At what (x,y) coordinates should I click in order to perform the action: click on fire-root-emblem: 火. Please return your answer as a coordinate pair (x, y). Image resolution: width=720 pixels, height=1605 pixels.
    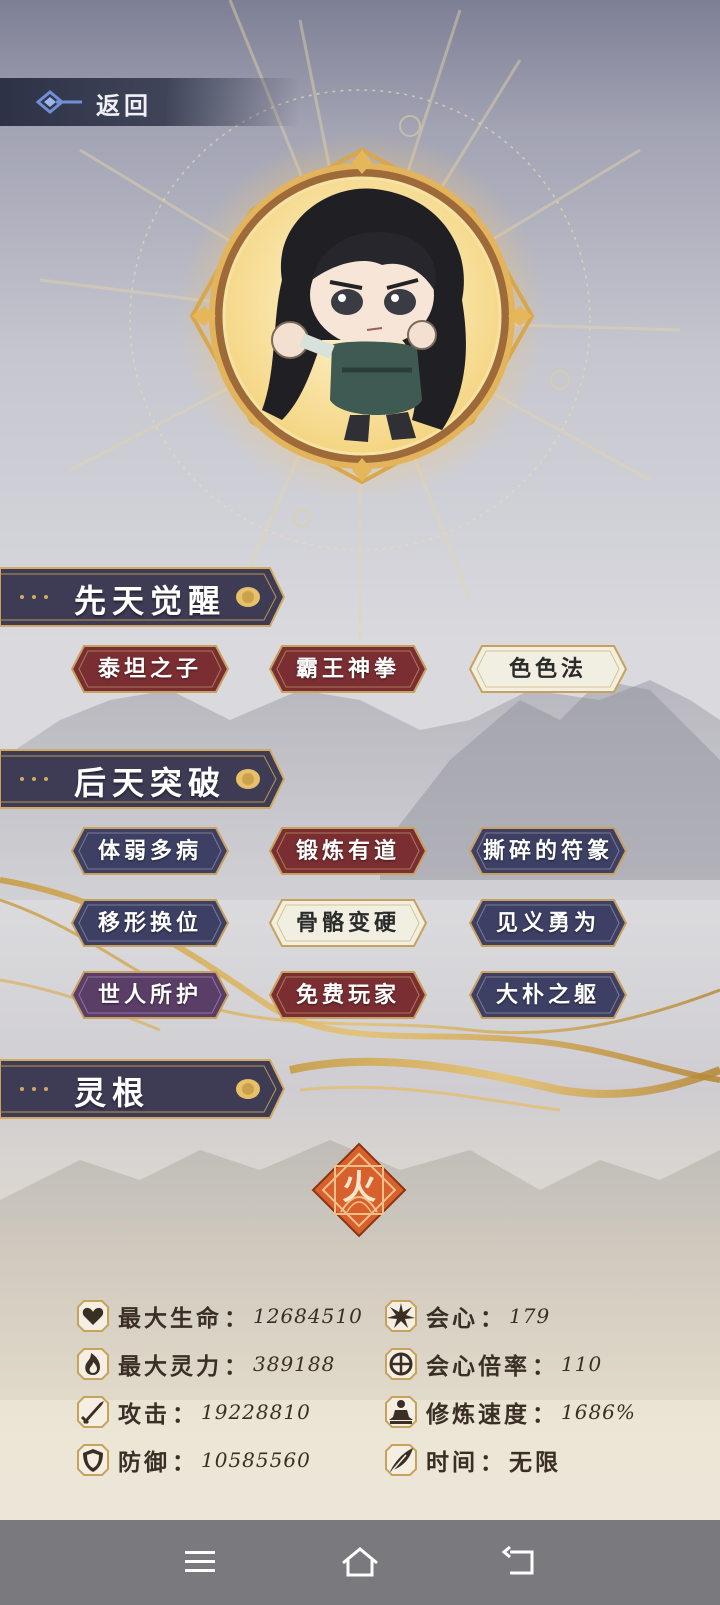
    Looking at the image, I should click on (359, 1190).